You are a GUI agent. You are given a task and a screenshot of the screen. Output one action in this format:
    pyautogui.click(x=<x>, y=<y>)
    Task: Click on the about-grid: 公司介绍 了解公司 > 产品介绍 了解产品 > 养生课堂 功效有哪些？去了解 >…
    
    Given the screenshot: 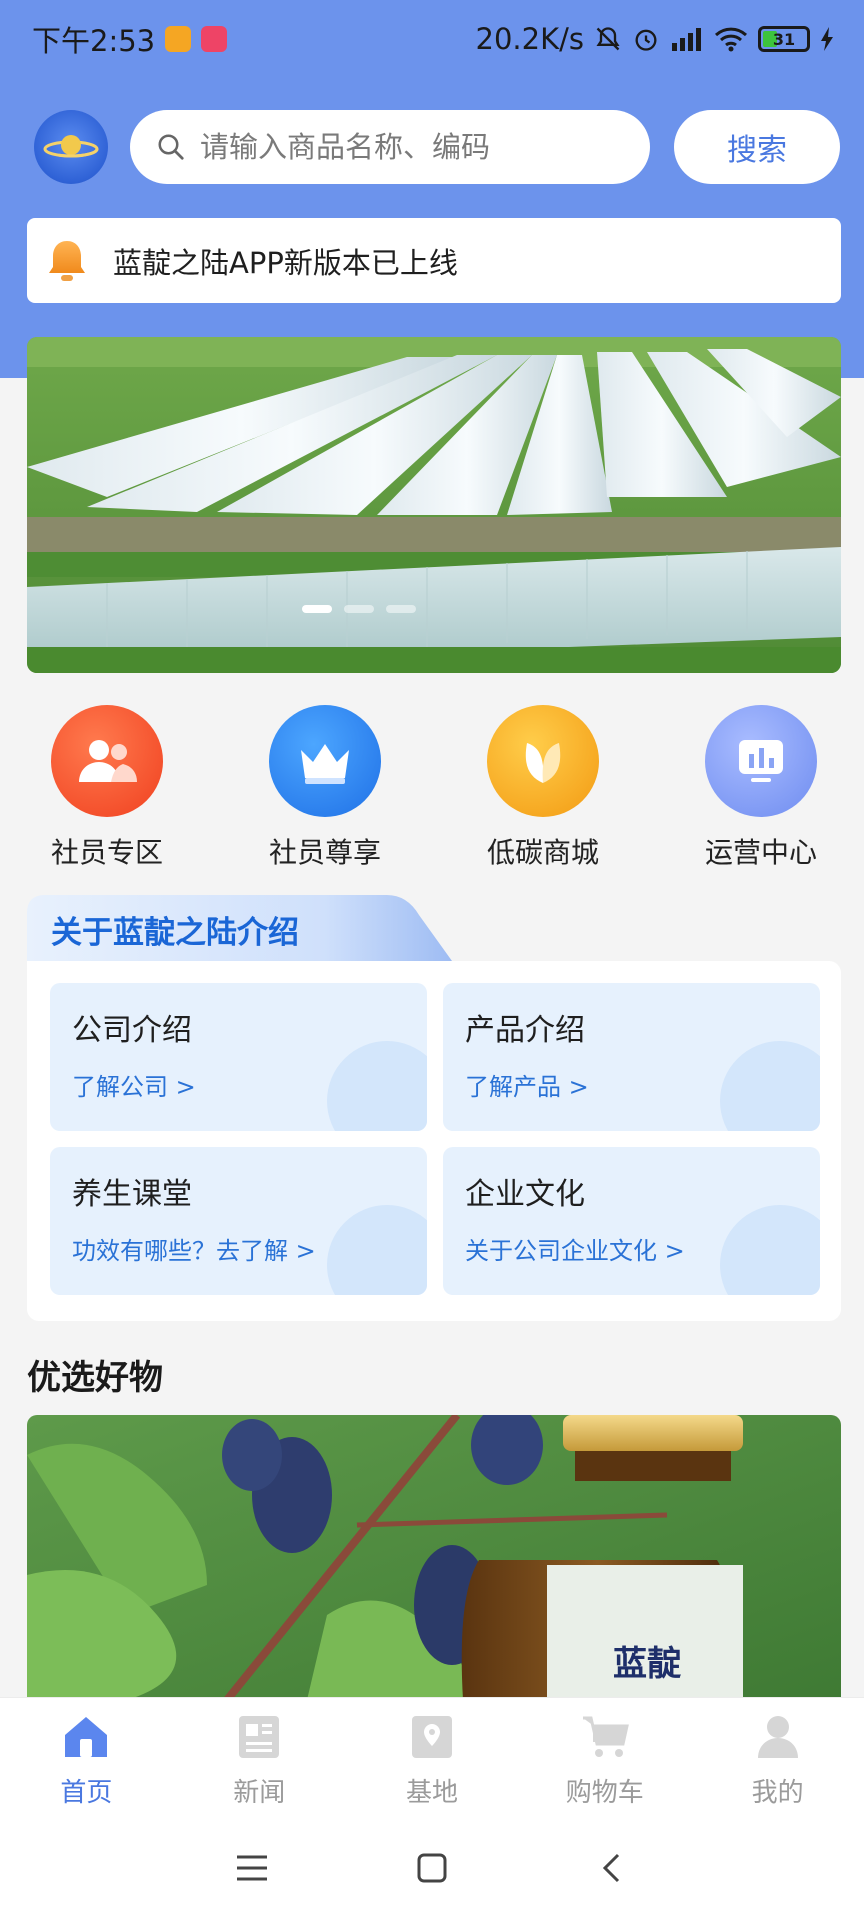 What is the action you would take?
    pyautogui.click(x=435, y=1140)
    